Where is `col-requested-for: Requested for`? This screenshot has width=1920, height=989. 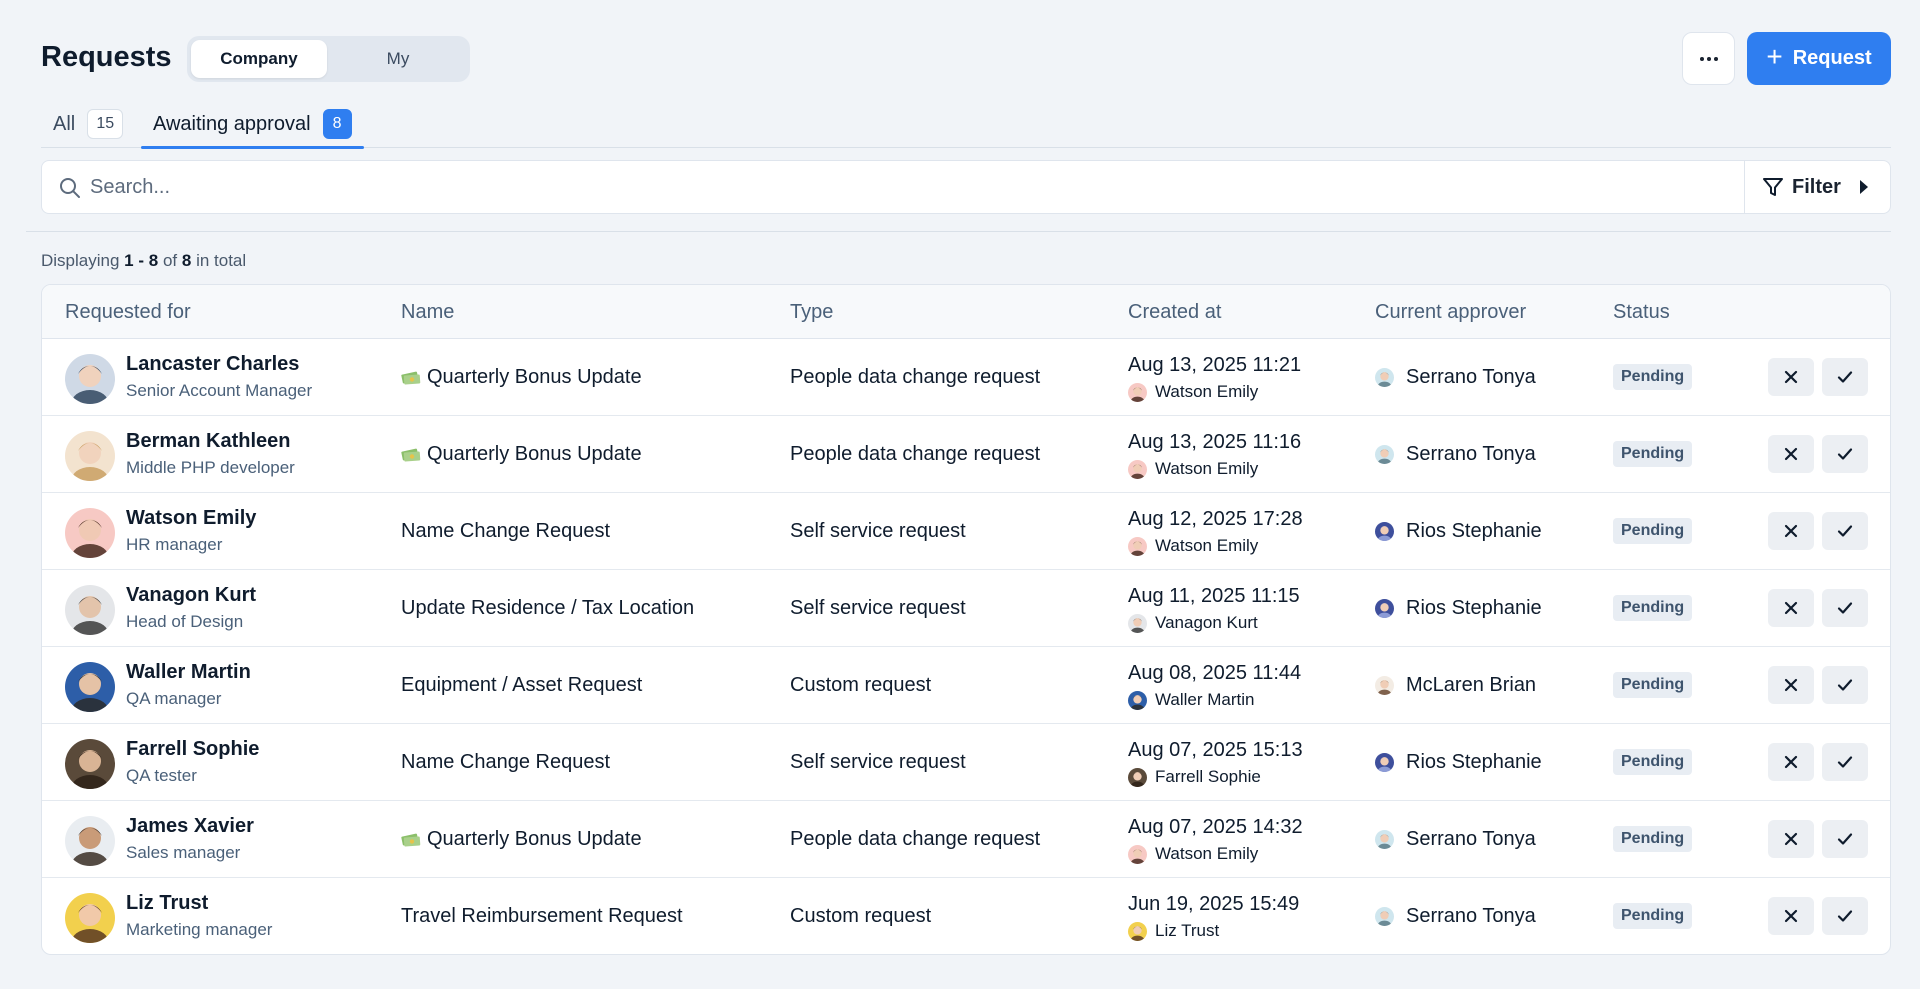 col-requested-for: Requested for is located at coordinates (128, 312).